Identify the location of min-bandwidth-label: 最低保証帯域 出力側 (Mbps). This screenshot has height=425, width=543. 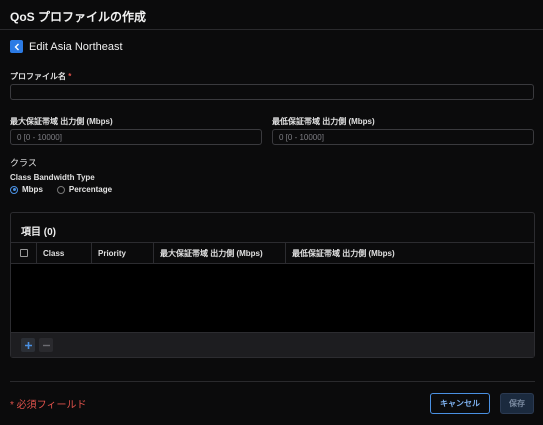
(323, 121).